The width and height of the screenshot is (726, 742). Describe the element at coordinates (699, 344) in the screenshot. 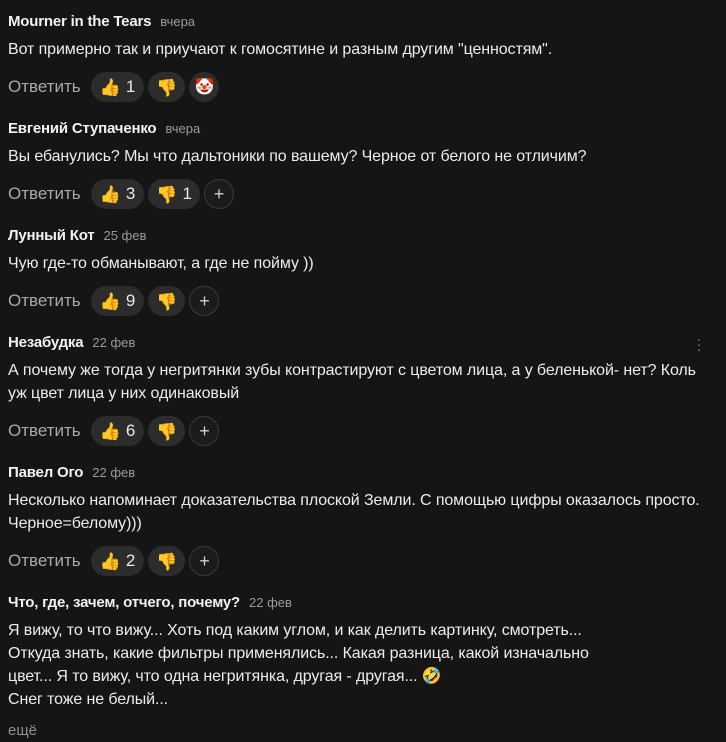

I see `kebab-menu-icon: · · ·` at that location.